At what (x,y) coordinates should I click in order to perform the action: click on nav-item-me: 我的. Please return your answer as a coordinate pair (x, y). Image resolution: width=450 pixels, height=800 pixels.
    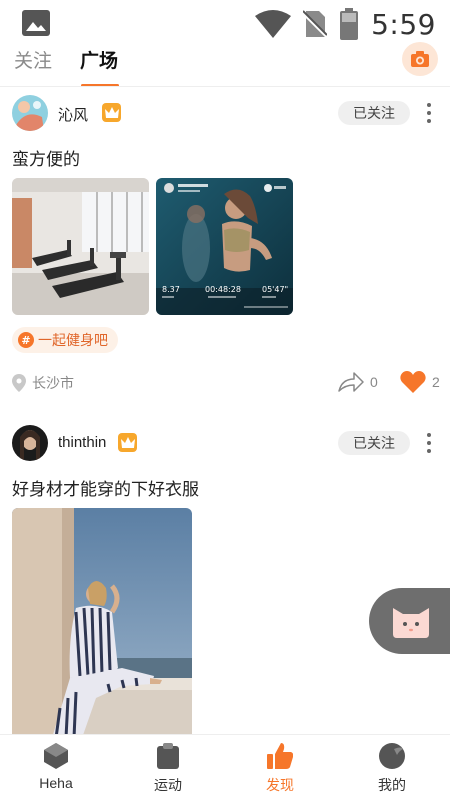
    Looking at the image, I should click on (392, 769).